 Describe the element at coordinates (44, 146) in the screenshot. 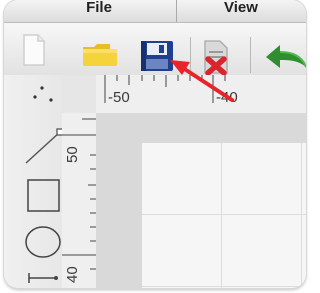

I see `line-tool-icon` at that location.